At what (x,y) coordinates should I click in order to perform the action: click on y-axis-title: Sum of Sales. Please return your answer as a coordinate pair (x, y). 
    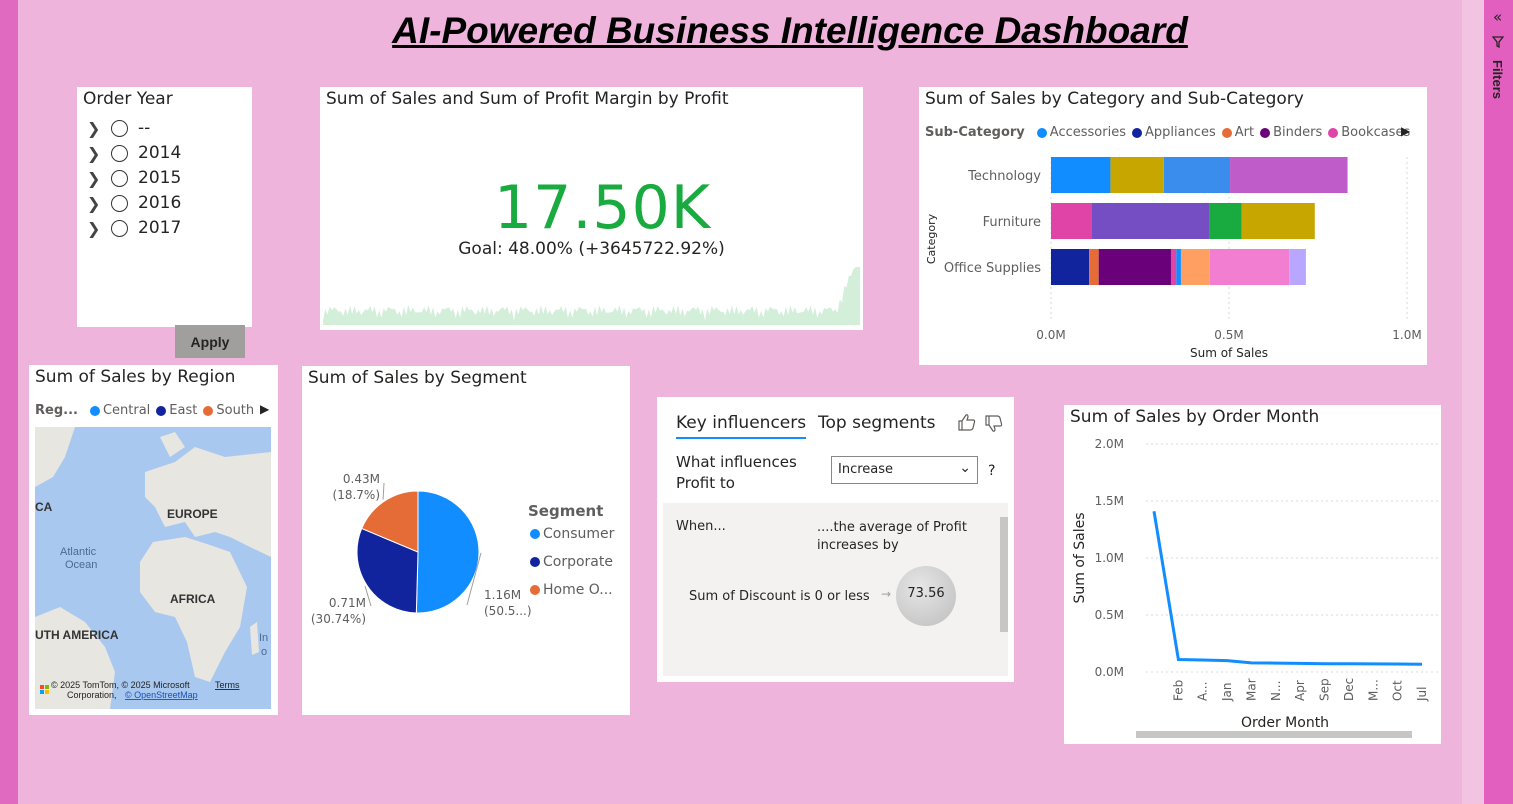
    Looking at the image, I should click on (1080, 557).